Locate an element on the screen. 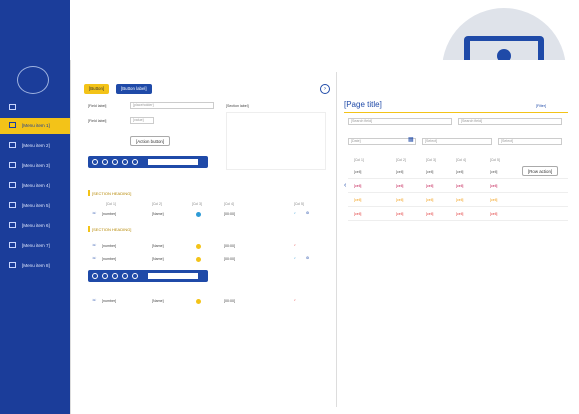 The image size is (579, 414). menu-icon is located at coordinates (12, 107).